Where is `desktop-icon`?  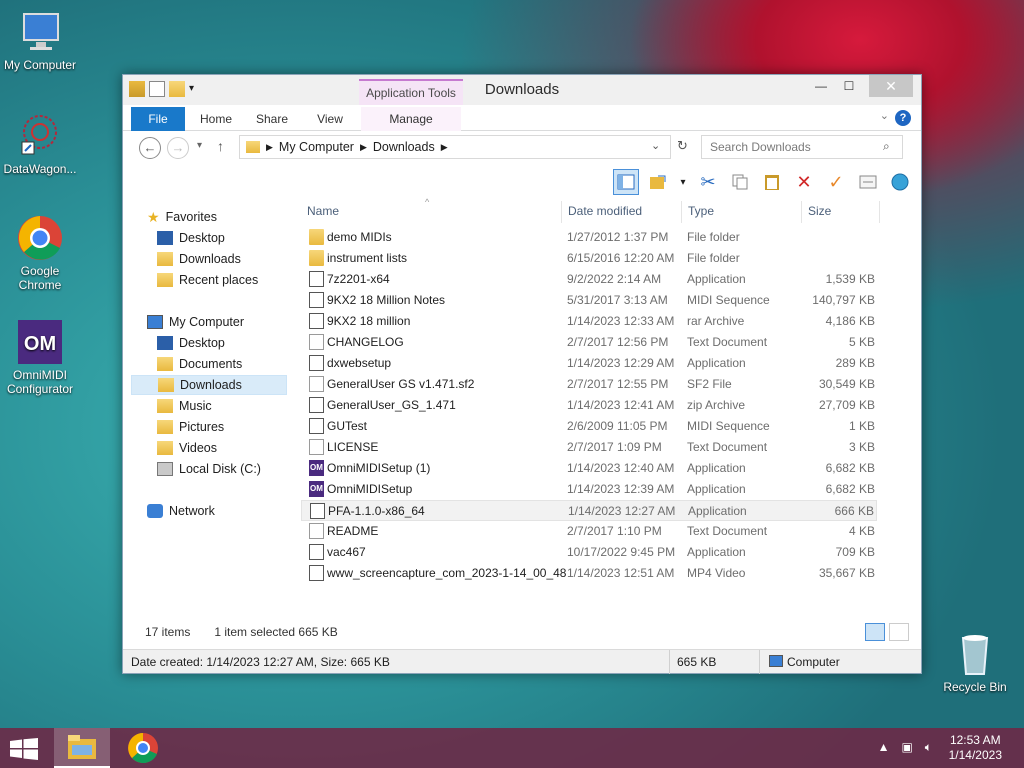
desktop-icon is located at coordinates (165, 343).